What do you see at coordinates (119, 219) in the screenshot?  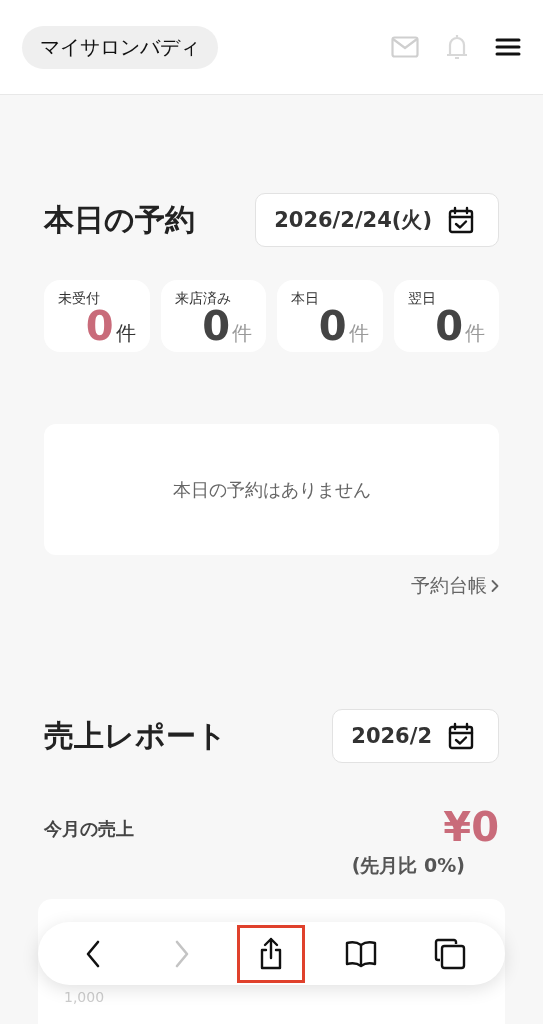 I see `section-title: 本日の予約` at bounding box center [119, 219].